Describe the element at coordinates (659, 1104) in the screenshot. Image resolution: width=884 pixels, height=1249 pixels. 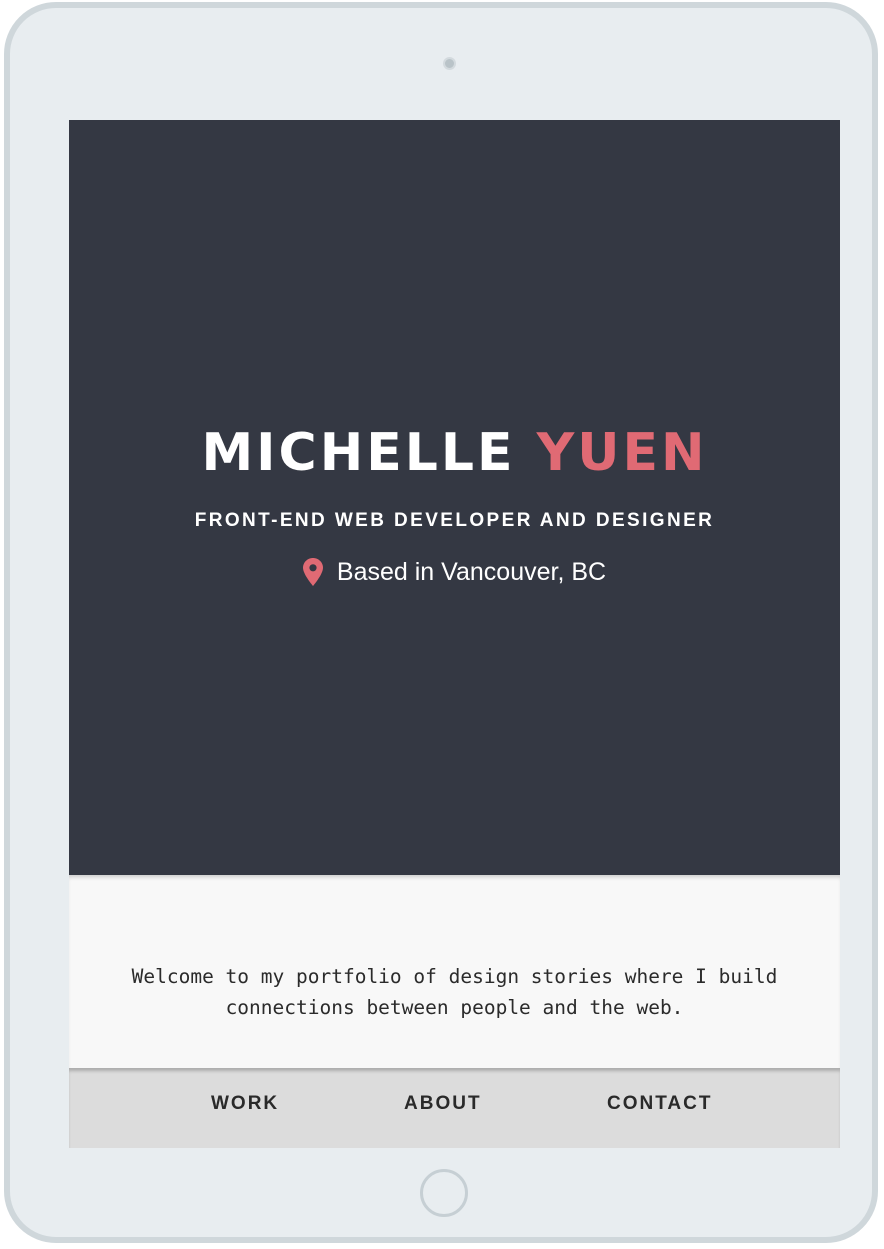
I see `nav-item-contact: CONTACT` at that location.